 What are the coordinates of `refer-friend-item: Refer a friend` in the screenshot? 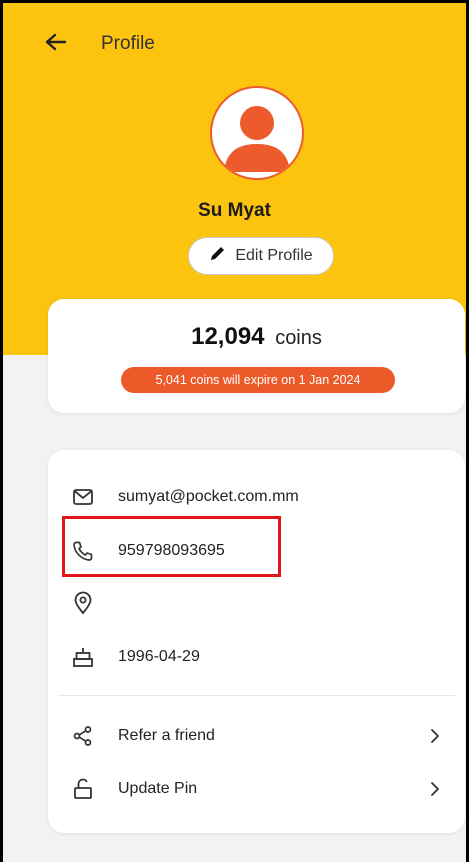 It's located at (256, 736).